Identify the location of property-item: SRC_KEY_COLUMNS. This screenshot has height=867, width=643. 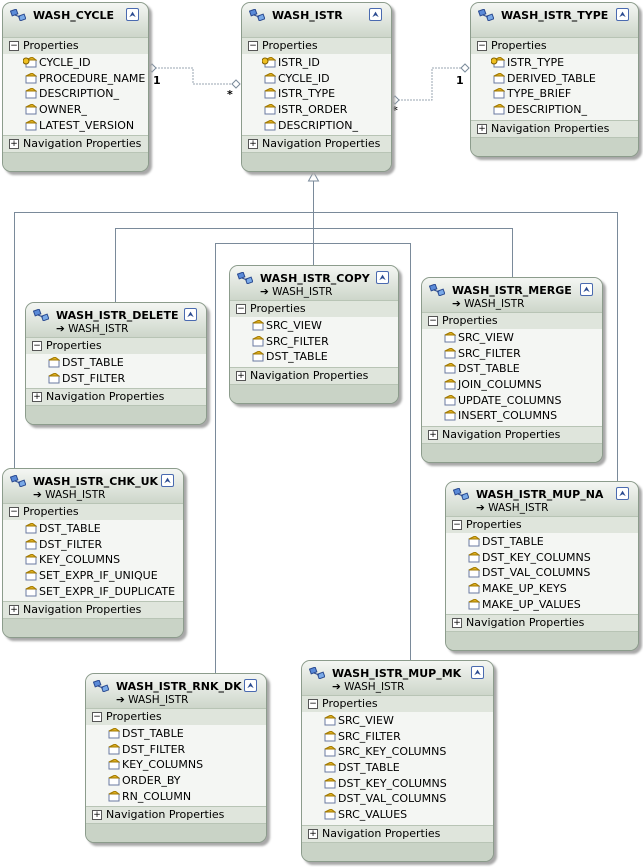
(397, 752).